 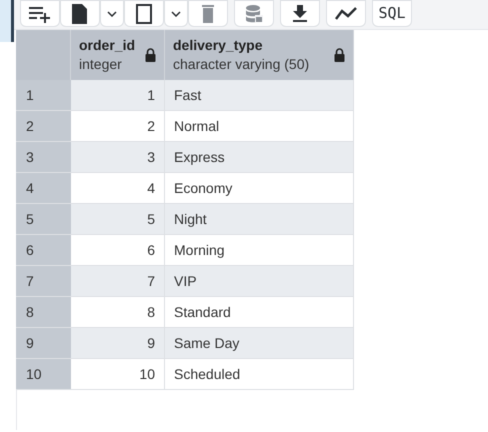 What do you see at coordinates (259, 312) in the screenshot?
I see `table-cell: Standard` at bounding box center [259, 312].